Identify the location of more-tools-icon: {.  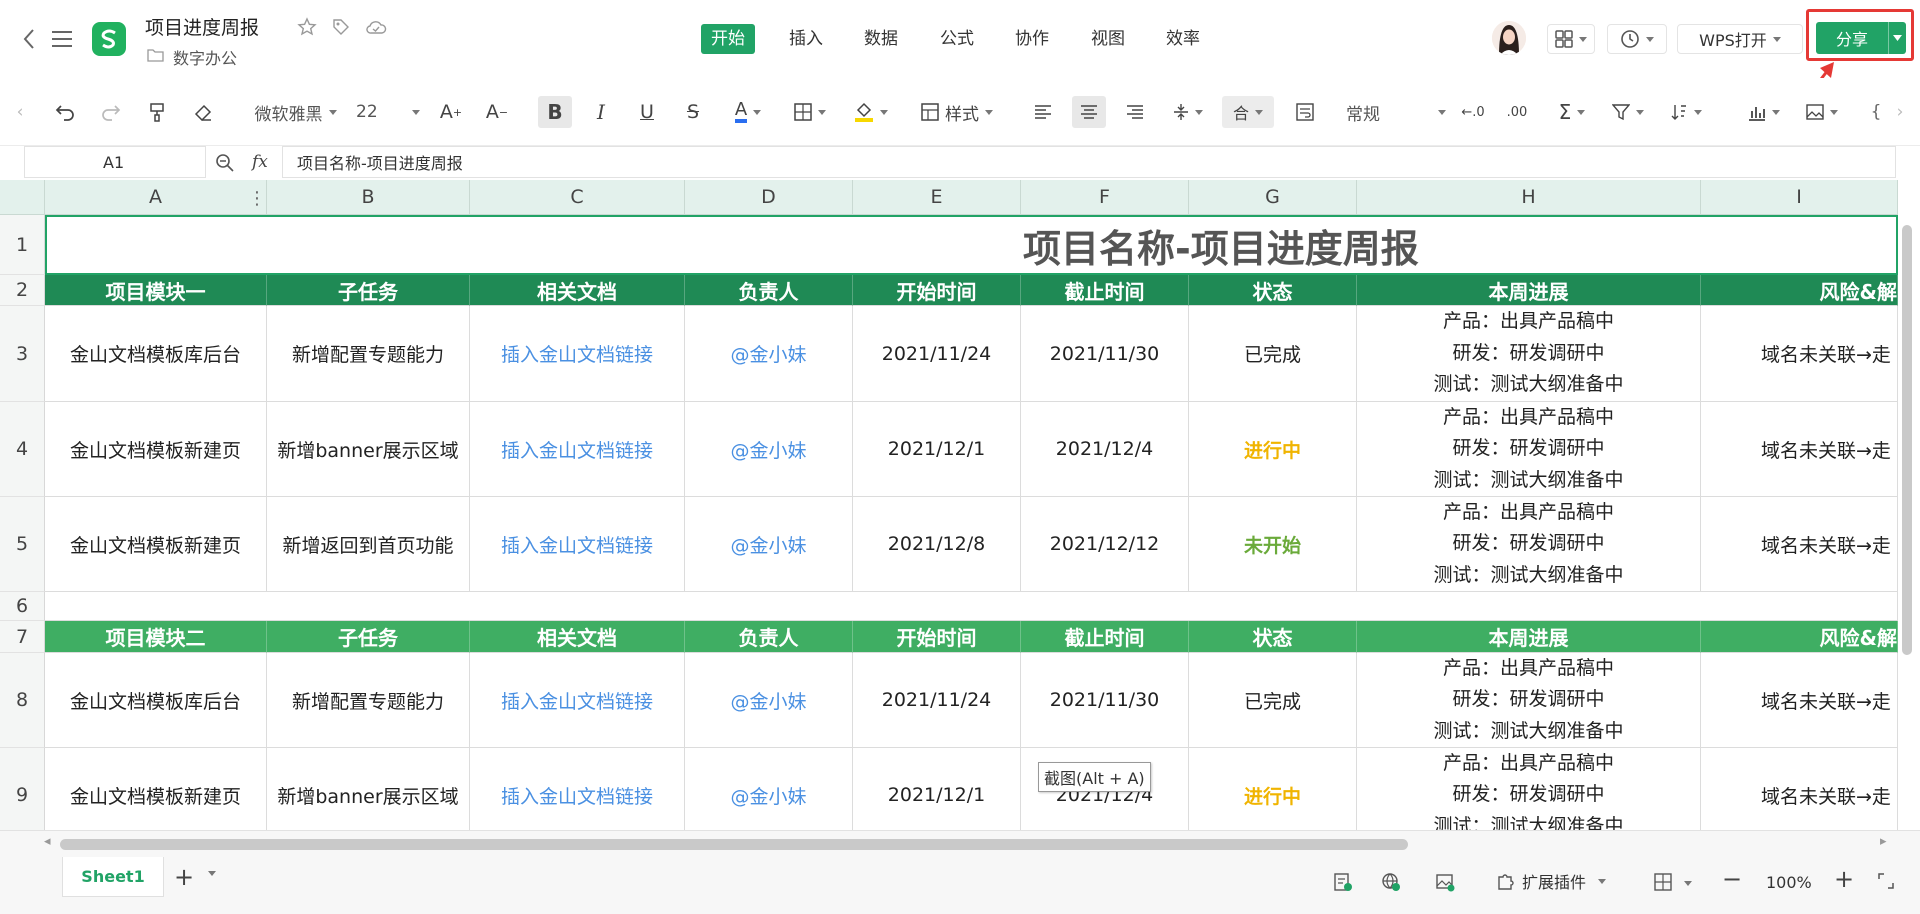
(1876, 112).